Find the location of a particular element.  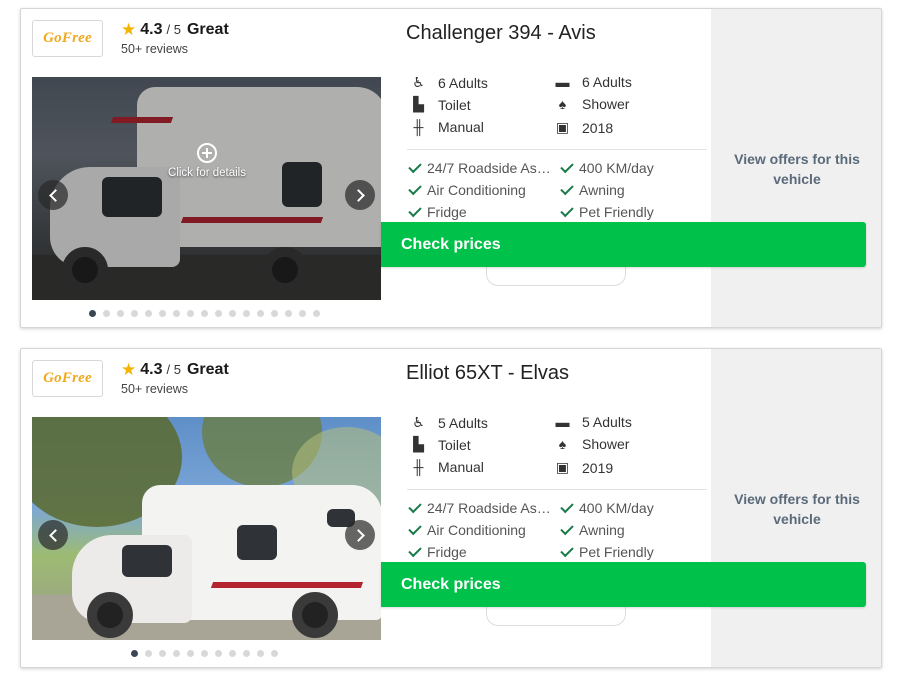

offers-panel: View offers for this vehicle is located at coordinates (796, 508).